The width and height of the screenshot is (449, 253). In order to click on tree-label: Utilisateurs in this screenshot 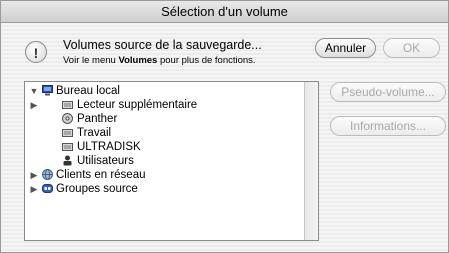, I will do `click(105, 161)`.